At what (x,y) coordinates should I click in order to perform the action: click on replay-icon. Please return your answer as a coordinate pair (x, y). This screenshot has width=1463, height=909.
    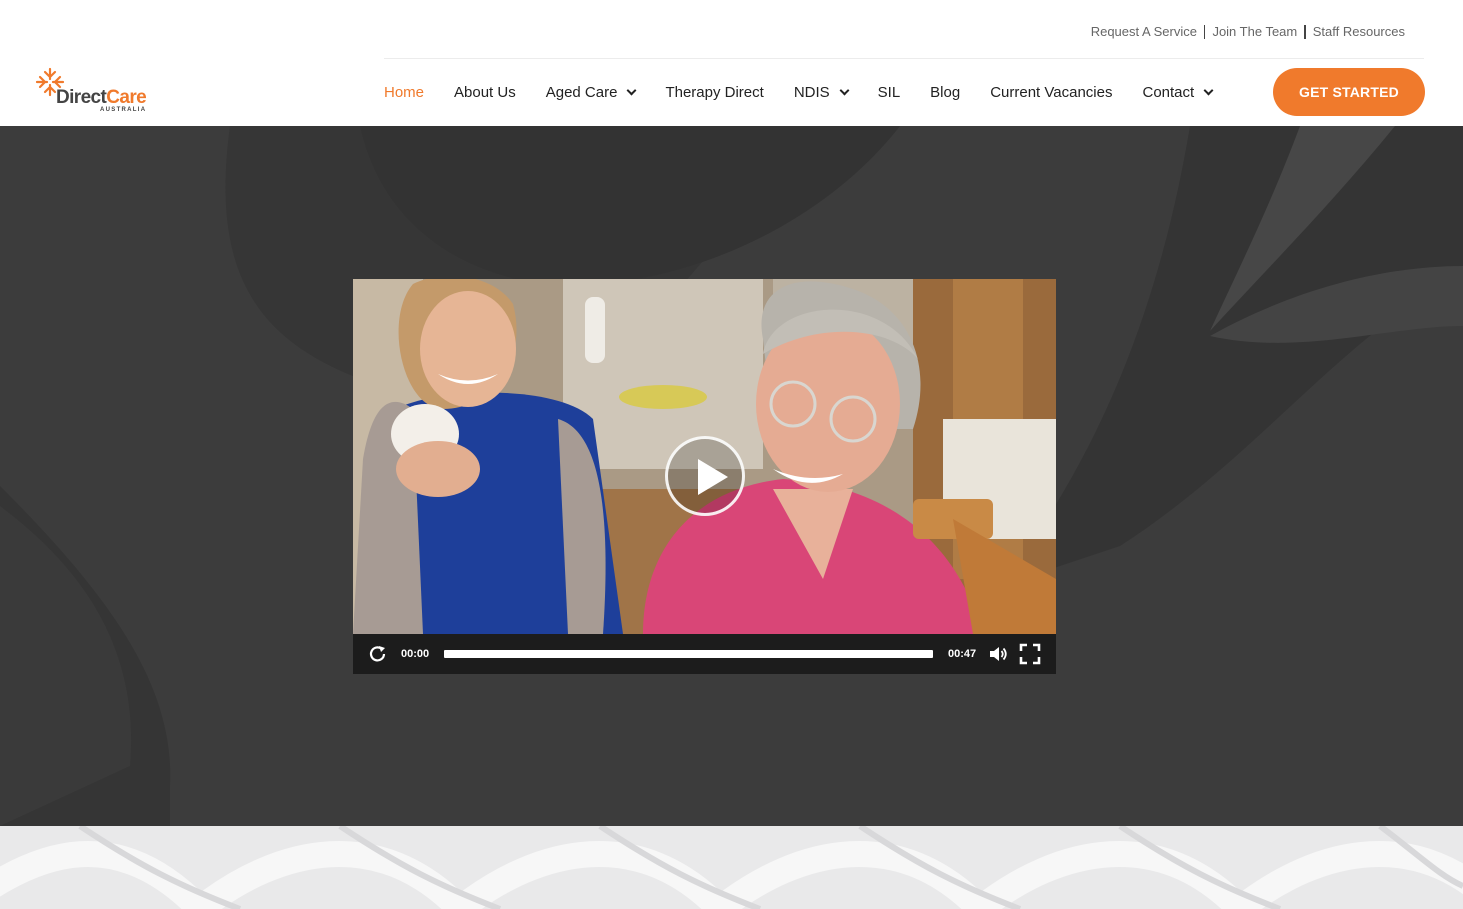
    Looking at the image, I should click on (378, 654).